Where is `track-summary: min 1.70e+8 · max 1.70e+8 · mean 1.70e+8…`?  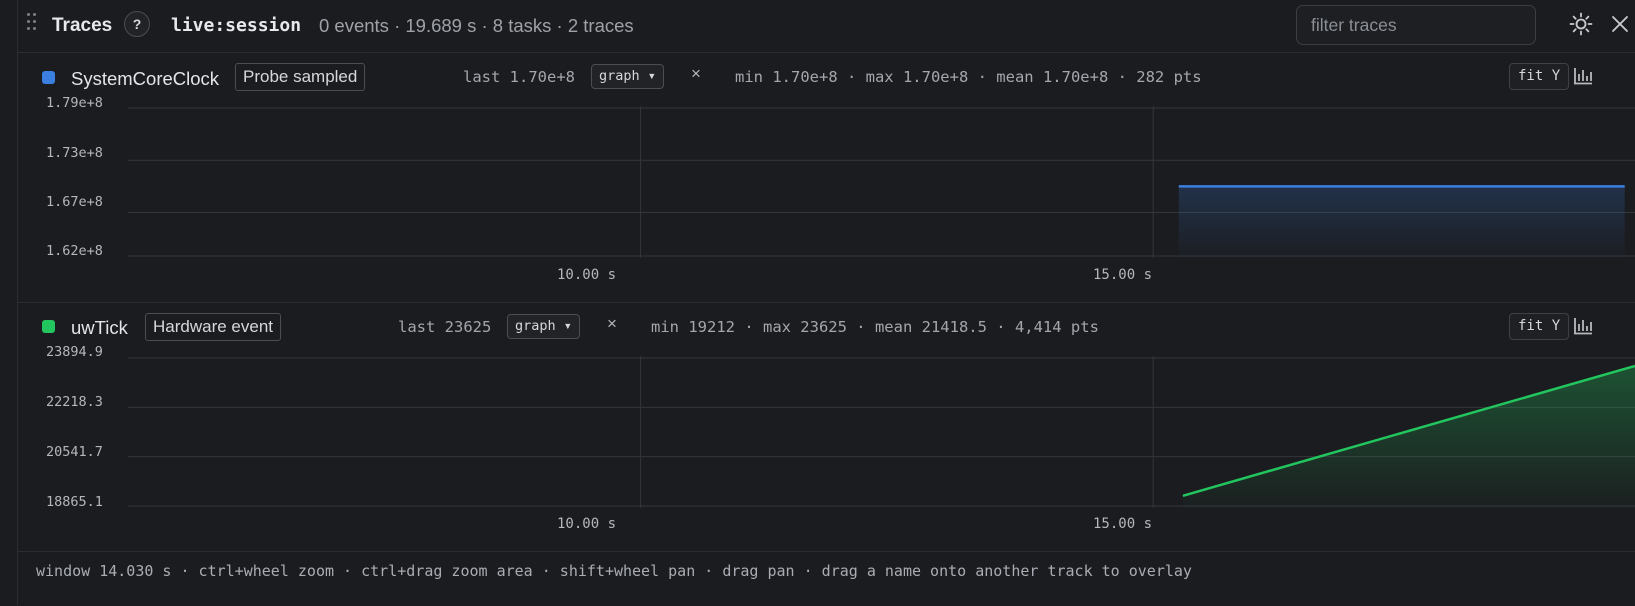 track-summary: min 1.70e+8 · max 1.70e+8 · mean 1.70e+8… is located at coordinates (968, 77).